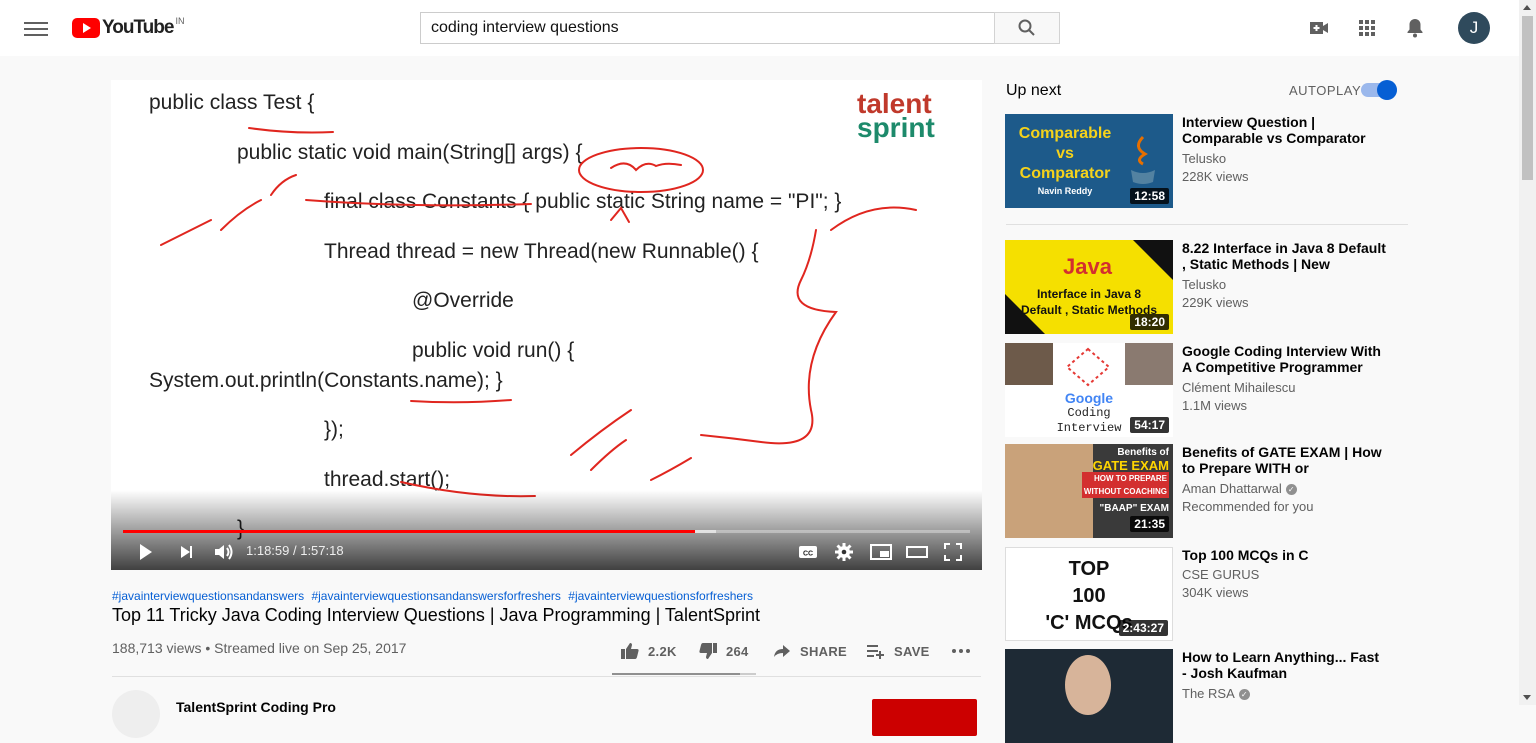 The image size is (1536, 743). I want to click on thumbs-down-icon, so click(708, 651).